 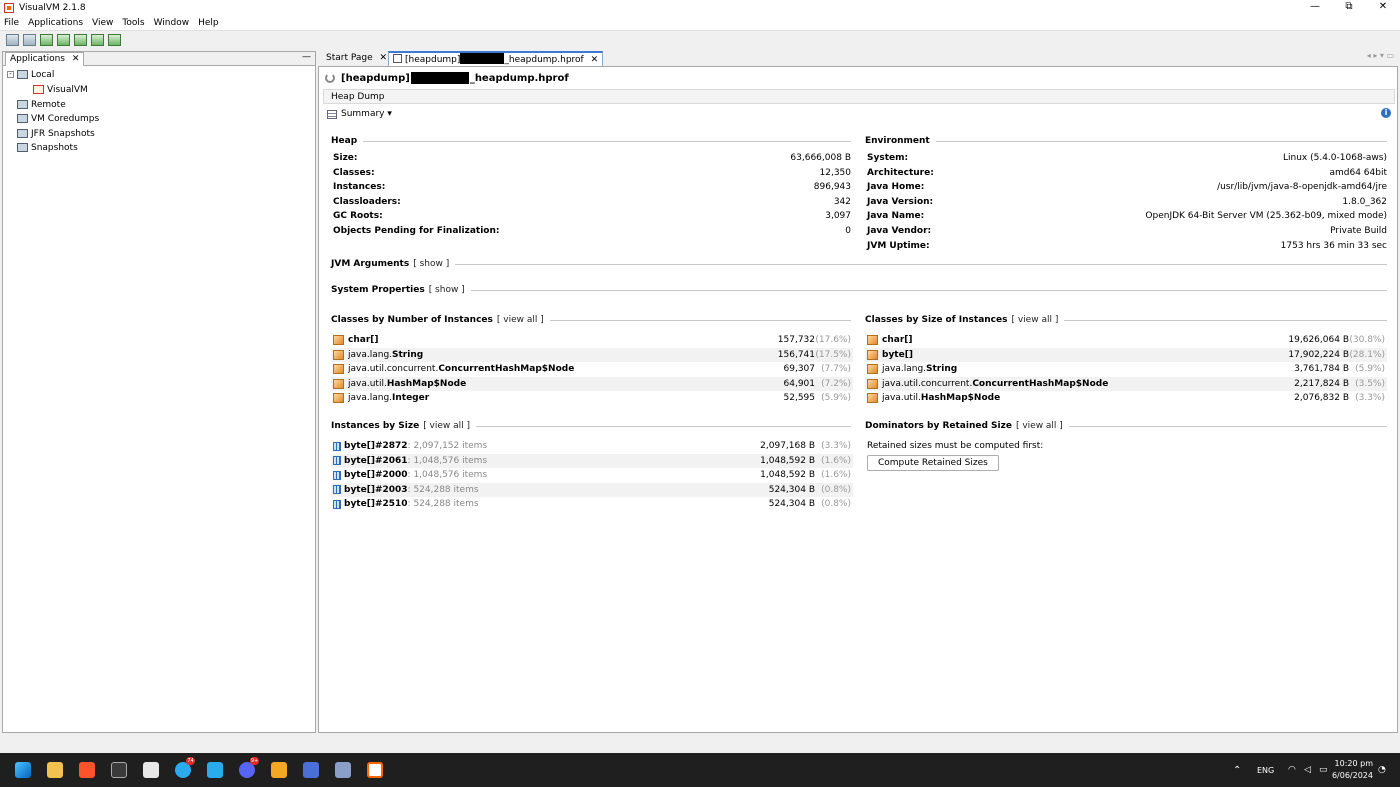 I want to click on send-app-icon, so click(x=215, y=770).